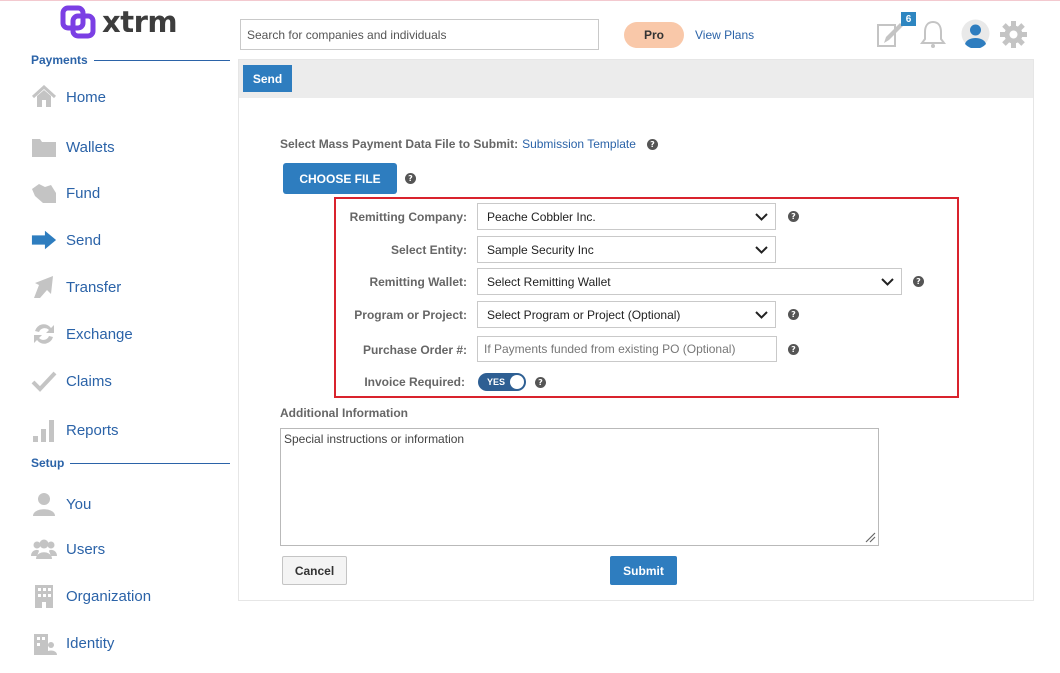  What do you see at coordinates (90, 643) in the screenshot?
I see `sidebar-item-label: Identity` at bounding box center [90, 643].